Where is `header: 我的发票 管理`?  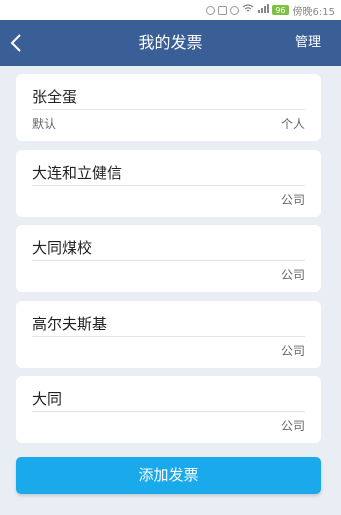 header: 我的发票 管理 is located at coordinates (170, 43).